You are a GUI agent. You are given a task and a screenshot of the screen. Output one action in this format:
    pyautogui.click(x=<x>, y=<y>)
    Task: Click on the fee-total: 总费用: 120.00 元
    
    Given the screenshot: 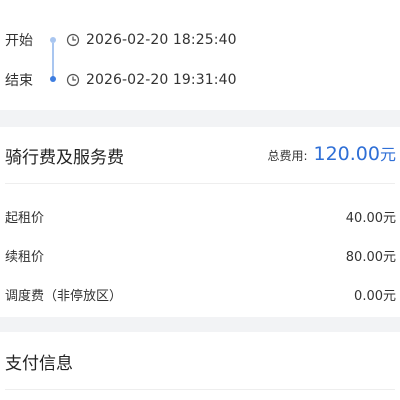 What is the action you would take?
    pyautogui.click(x=331, y=153)
    